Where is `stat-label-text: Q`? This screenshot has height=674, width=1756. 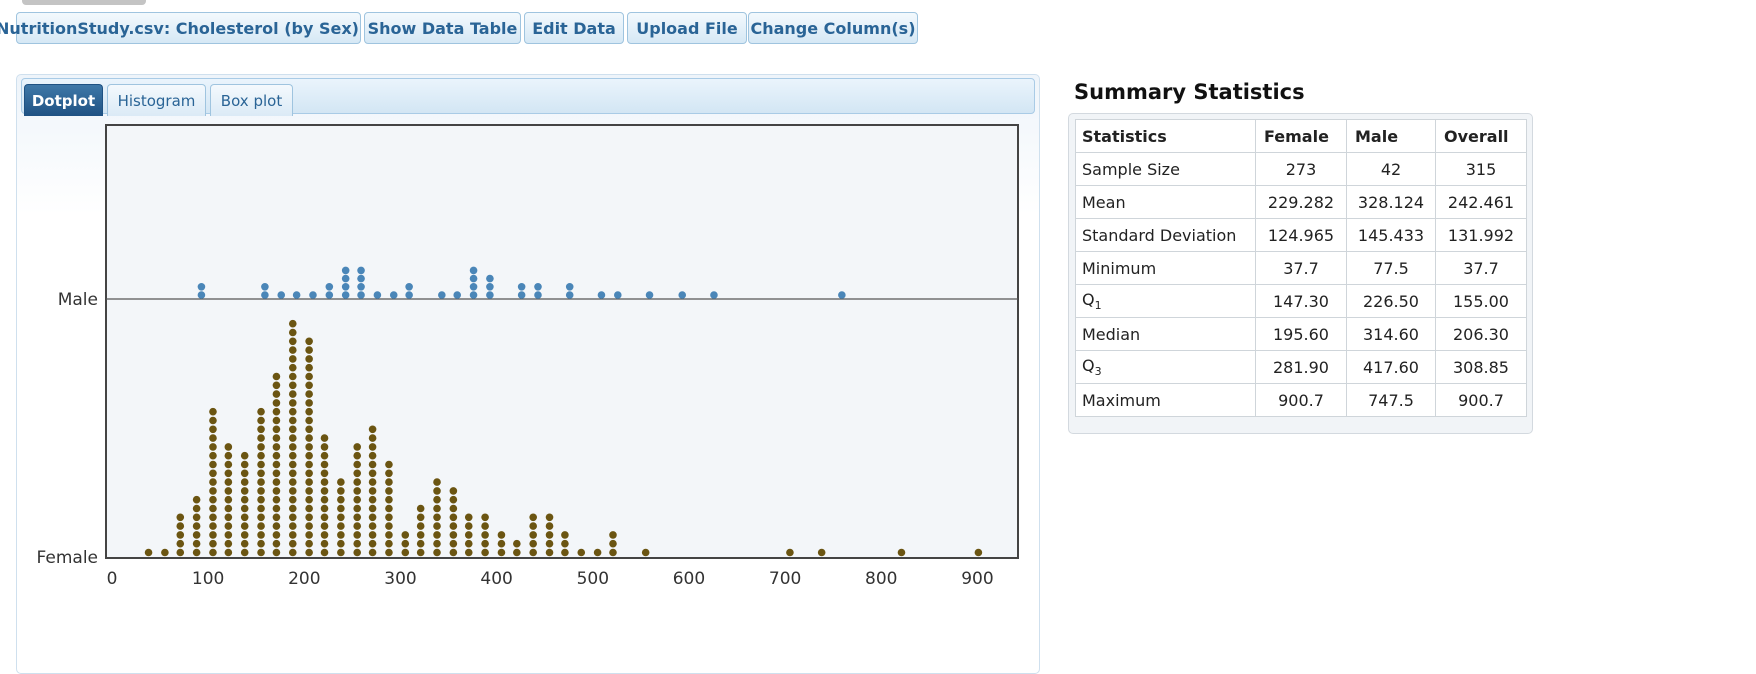
stat-label-text: Q is located at coordinates (1088, 365).